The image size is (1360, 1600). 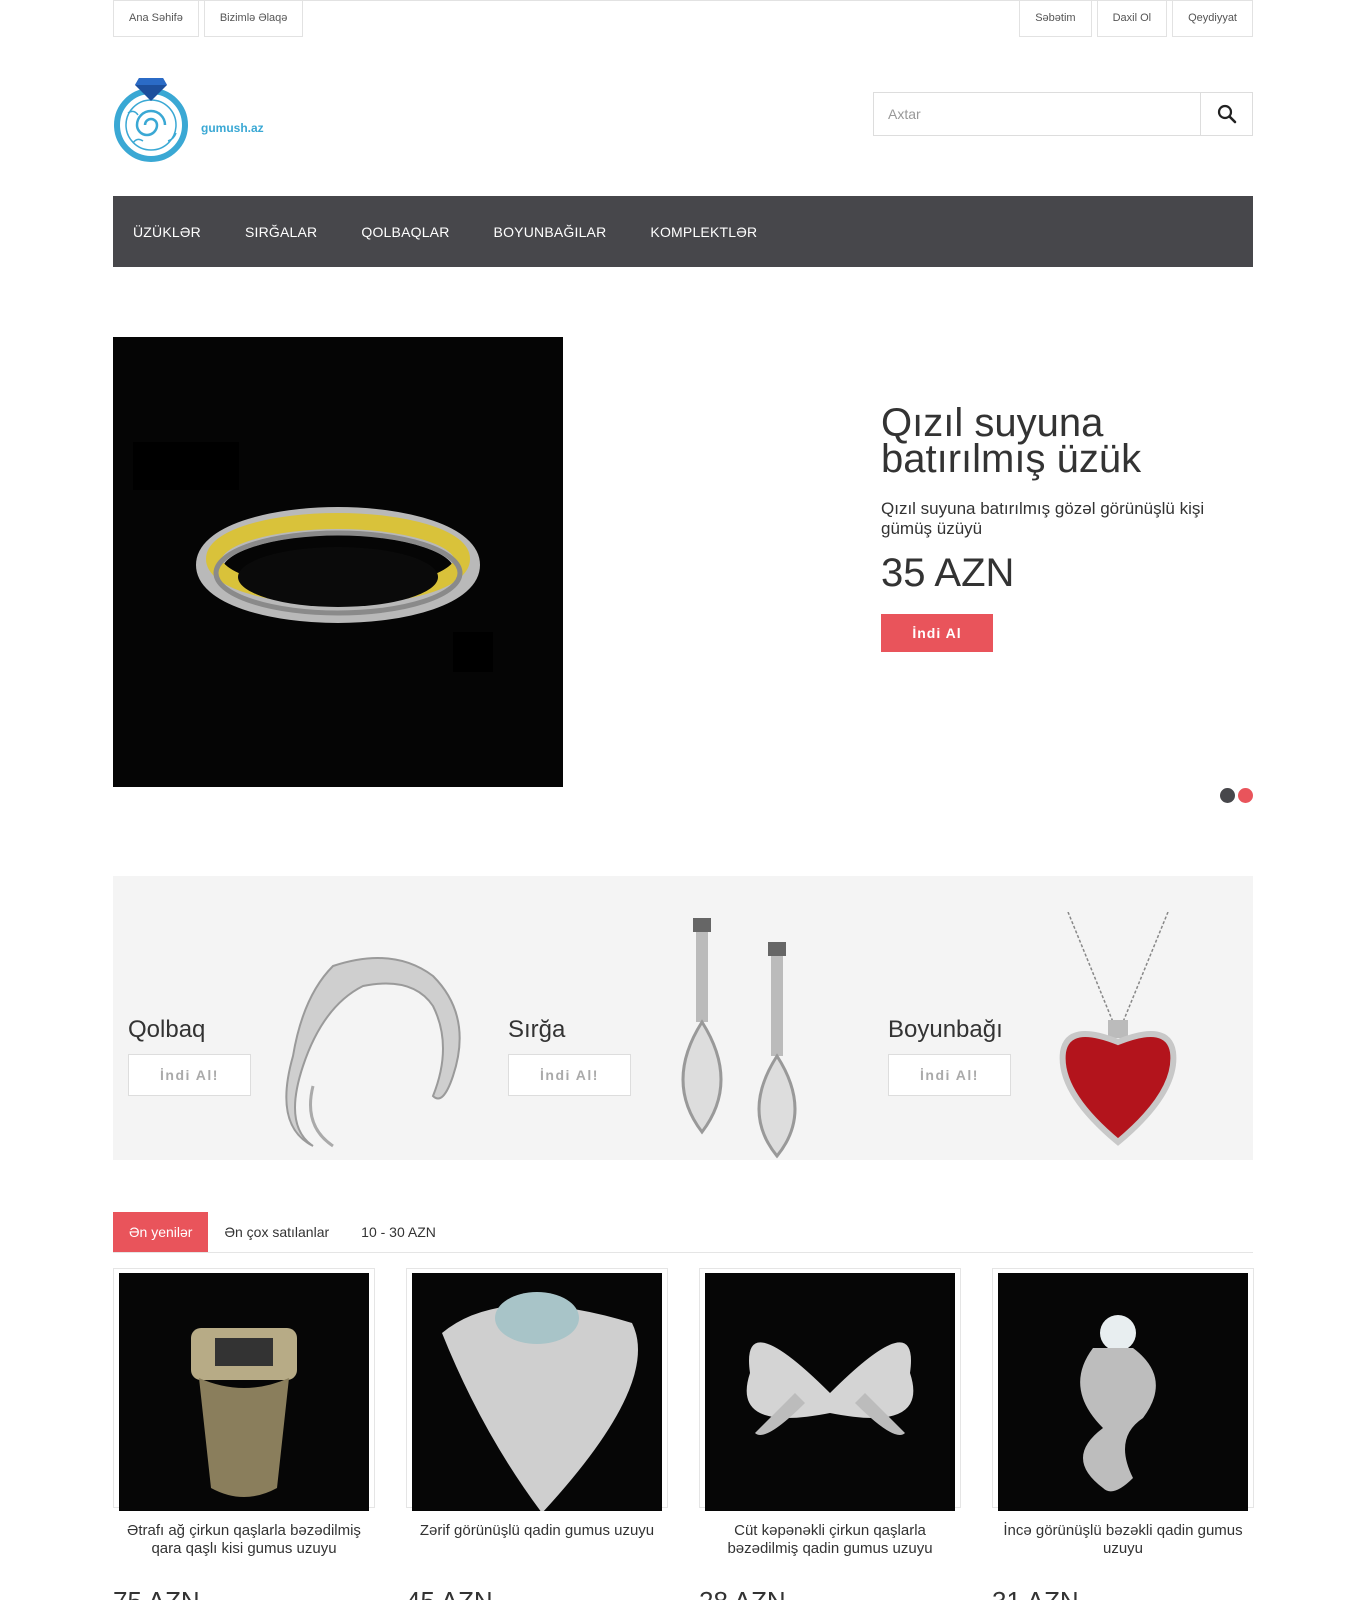 I want to click on product-price: 45 AZN, so click(x=449, y=1593).